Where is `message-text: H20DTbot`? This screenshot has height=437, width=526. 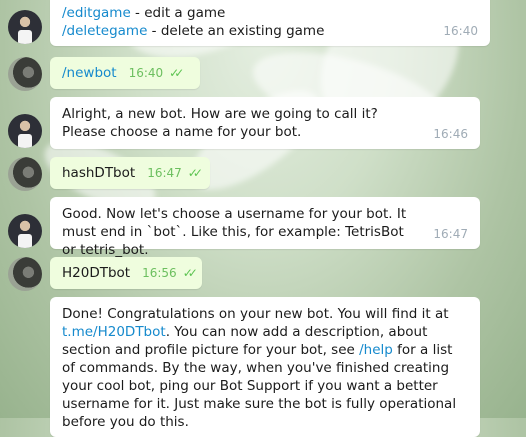
message-text: H20DTbot is located at coordinates (96, 273).